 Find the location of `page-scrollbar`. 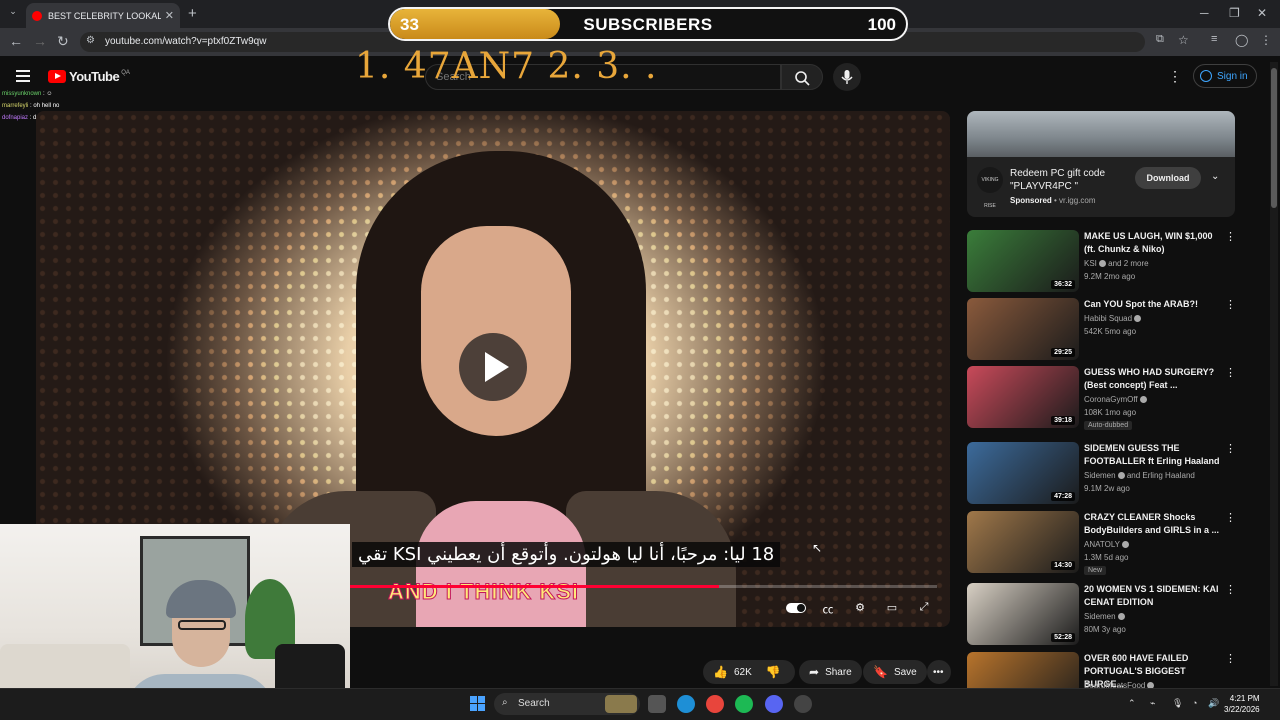

page-scrollbar is located at coordinates (1274, 374).